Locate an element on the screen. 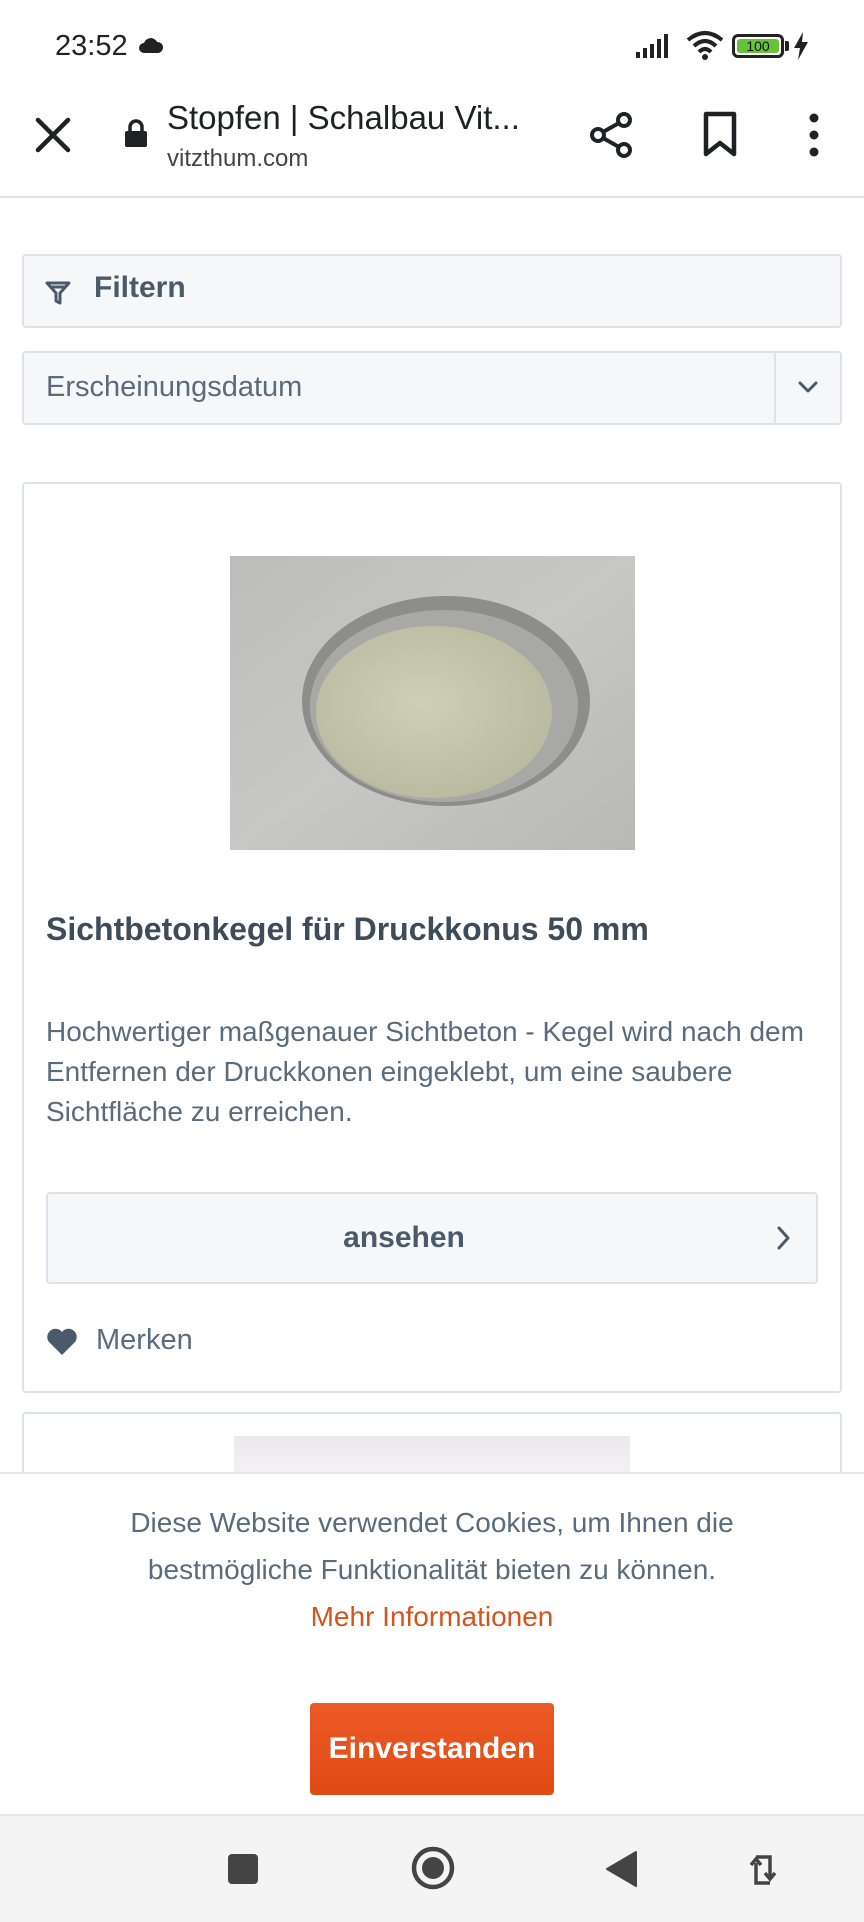  battery-tip is located at coordinates (787, 46).